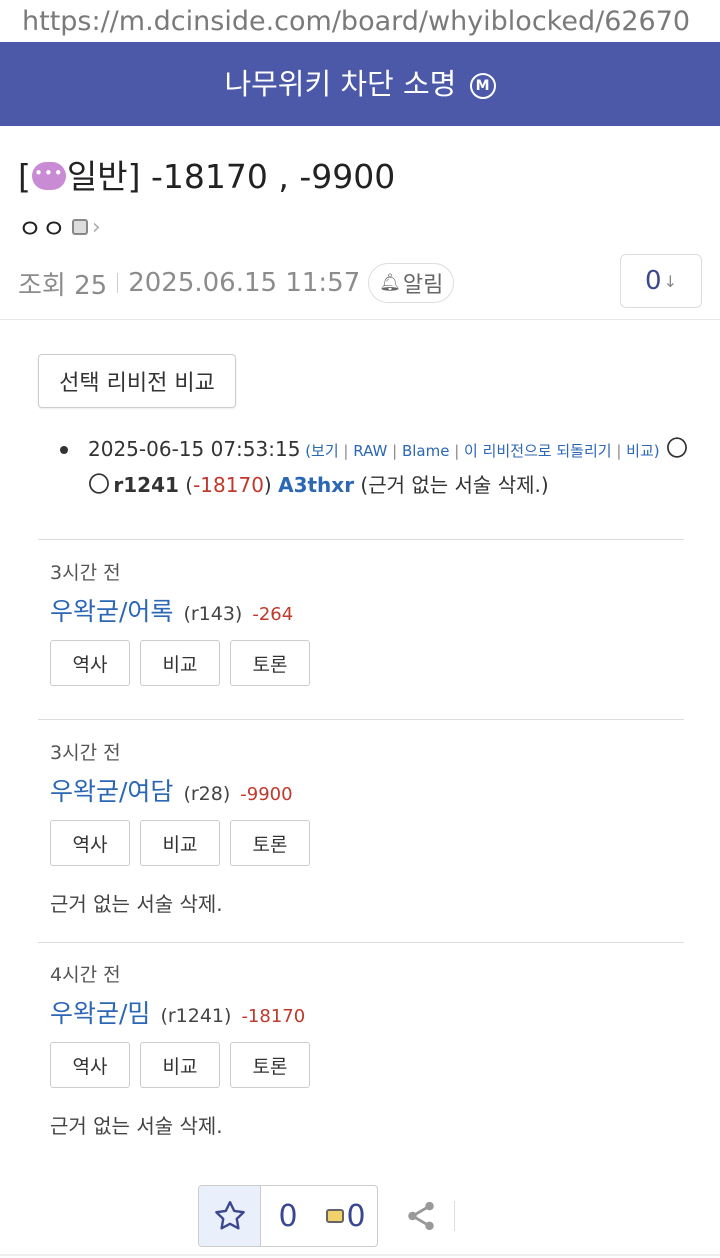  I want to click on raw-link: RAW, so click(370, 451).